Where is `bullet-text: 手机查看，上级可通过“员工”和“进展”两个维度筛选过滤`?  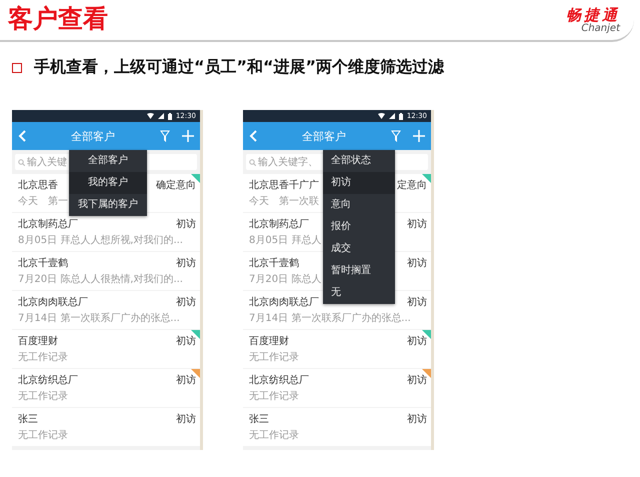
bullet-text: 手机查看，上级可通过“员工”和“进展”两个维度筛选过滤 is located at coordinates (239, 67).